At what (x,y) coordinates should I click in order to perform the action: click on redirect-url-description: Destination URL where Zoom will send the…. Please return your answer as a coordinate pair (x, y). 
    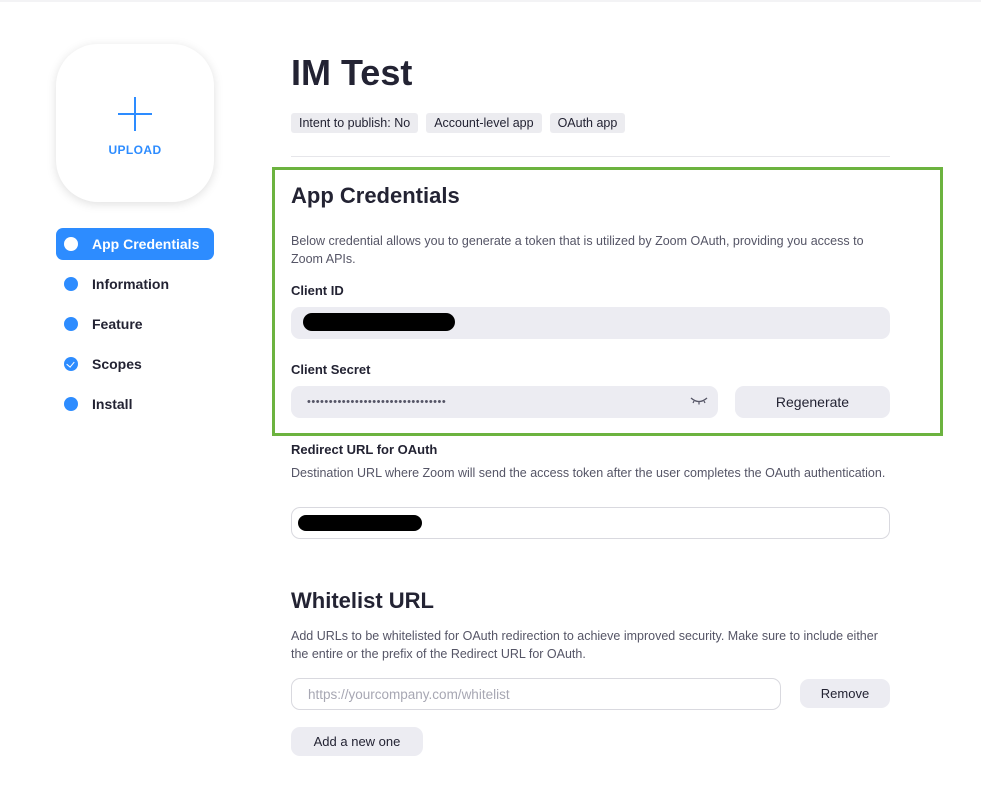
    Looking at the image, I should click on (588, 473).